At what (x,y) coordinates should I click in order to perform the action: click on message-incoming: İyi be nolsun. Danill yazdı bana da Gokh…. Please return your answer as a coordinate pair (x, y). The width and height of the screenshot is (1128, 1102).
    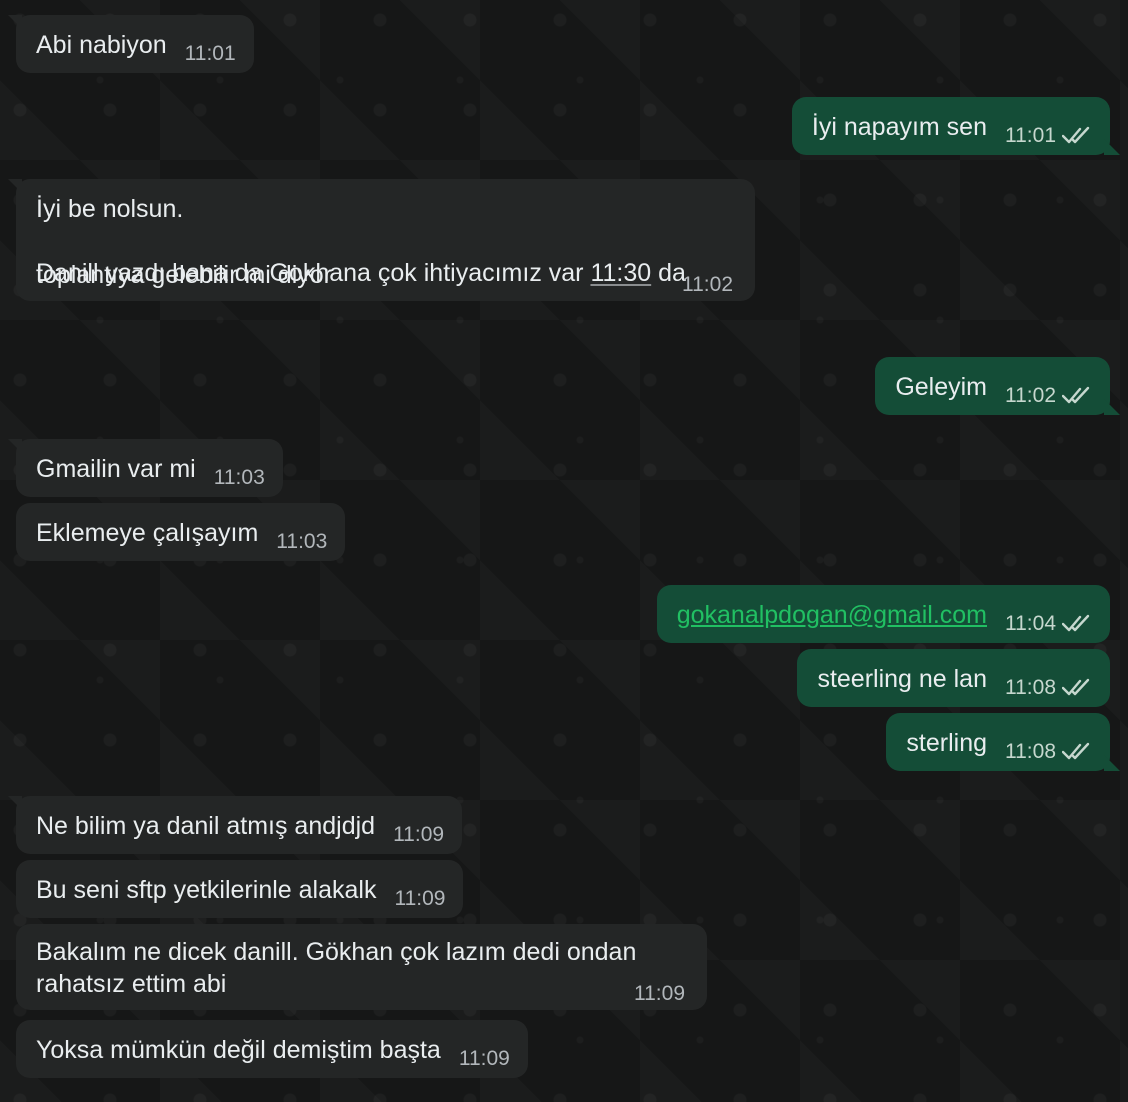
    Looking at the image, I should click on (381, 240).